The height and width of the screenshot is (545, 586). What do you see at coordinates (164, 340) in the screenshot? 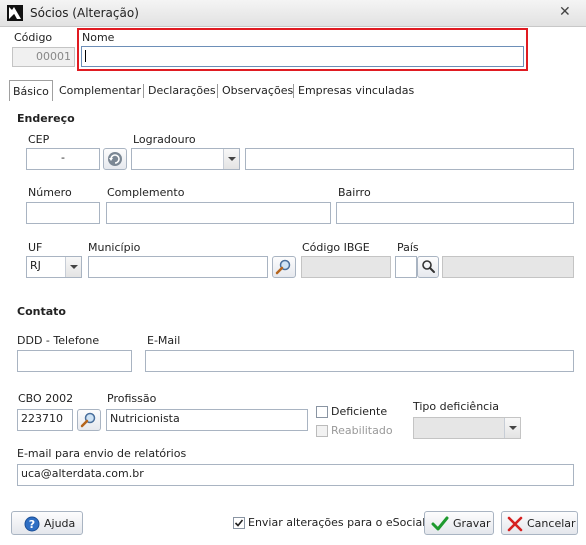
I see `email-label: E-Mail` at bounding box center [164, 340].